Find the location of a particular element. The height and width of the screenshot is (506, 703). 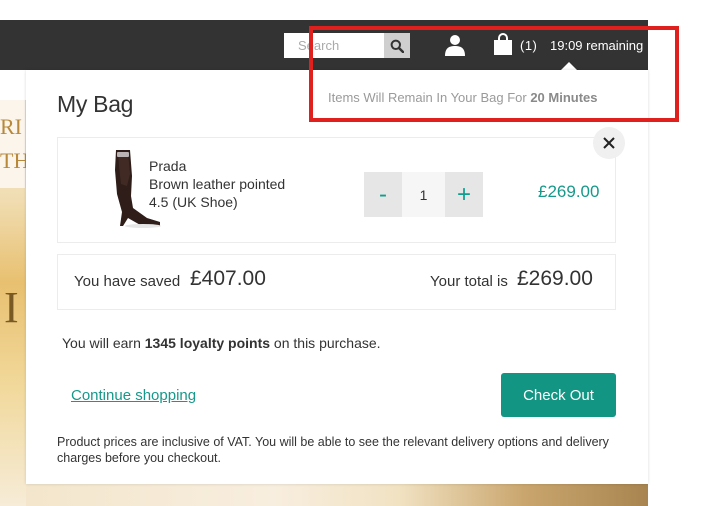

bag-count: (1) is located at coordinates (528, 45).